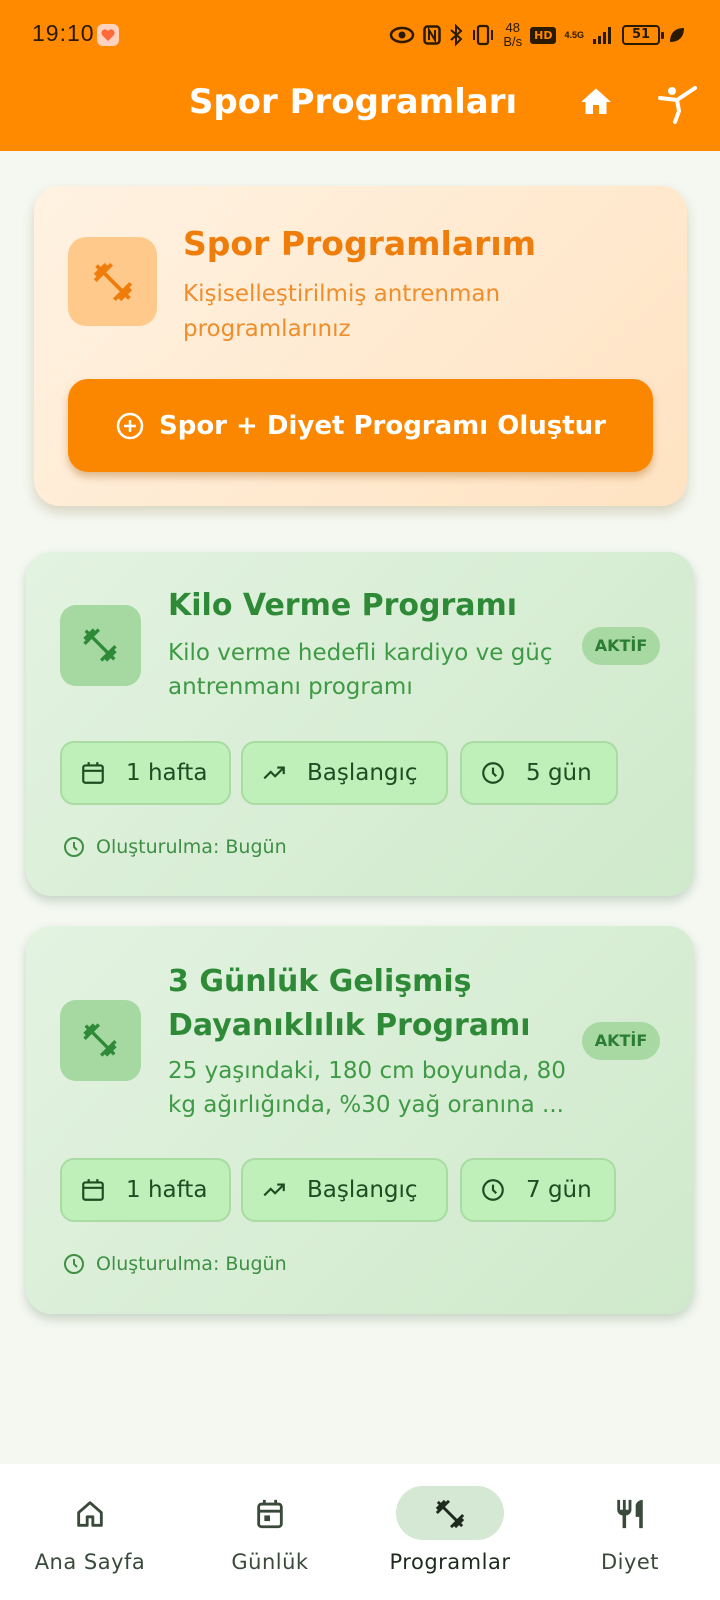 The image size is (720, 1600). Describe the element at coordinates (90, 1532) in the screenshot. I see `nav-item-home: Ana Sayfa` at that location.